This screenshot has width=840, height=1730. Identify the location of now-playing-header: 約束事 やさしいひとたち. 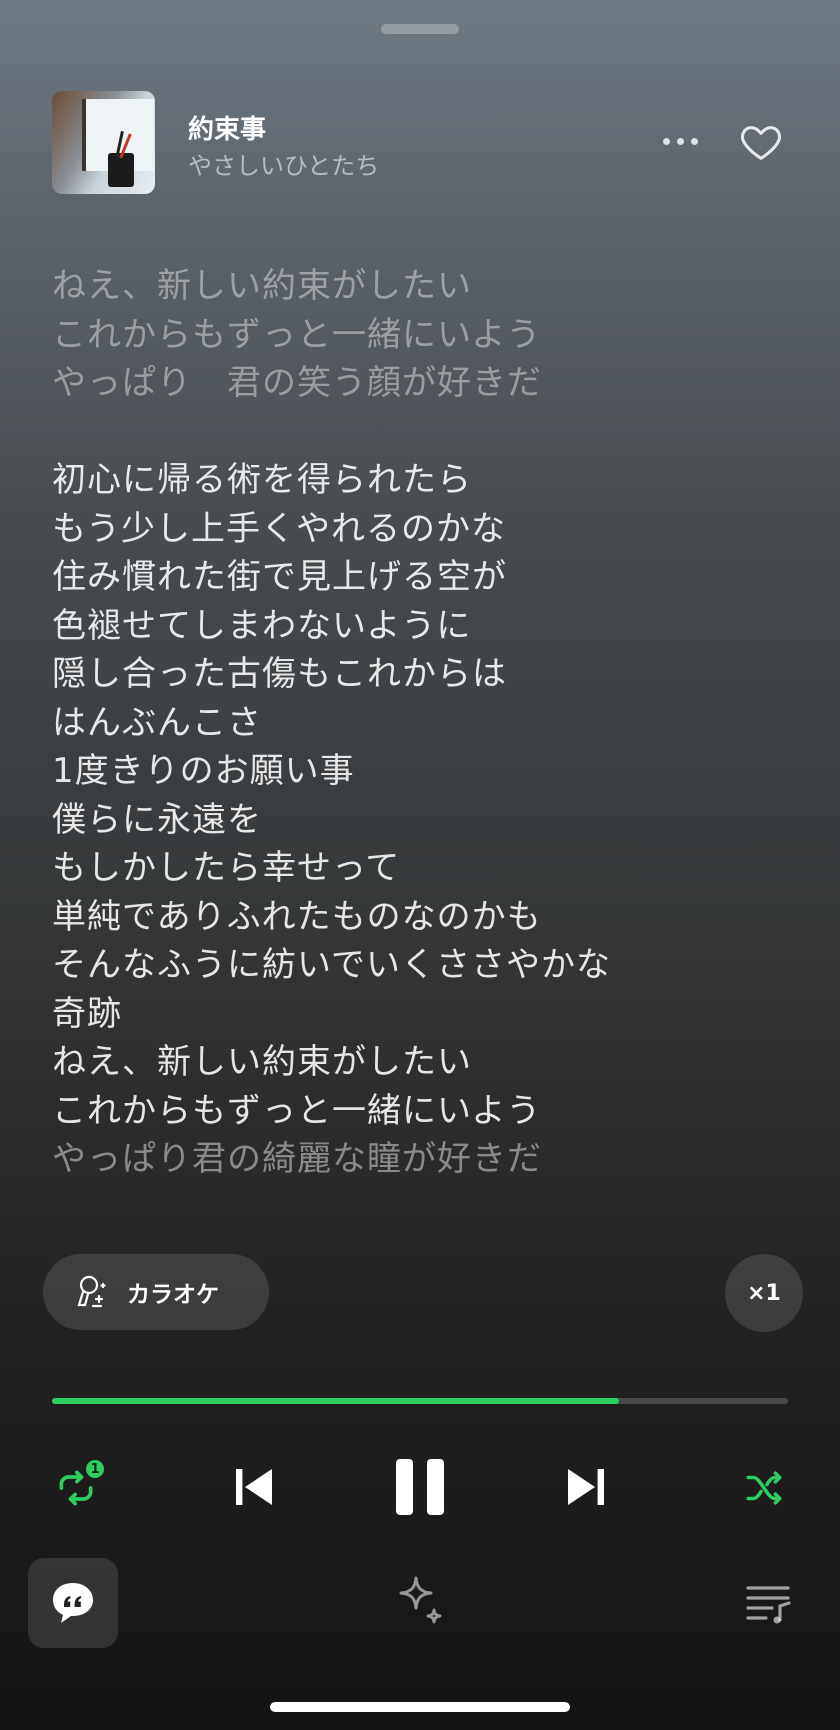
(422, 143).